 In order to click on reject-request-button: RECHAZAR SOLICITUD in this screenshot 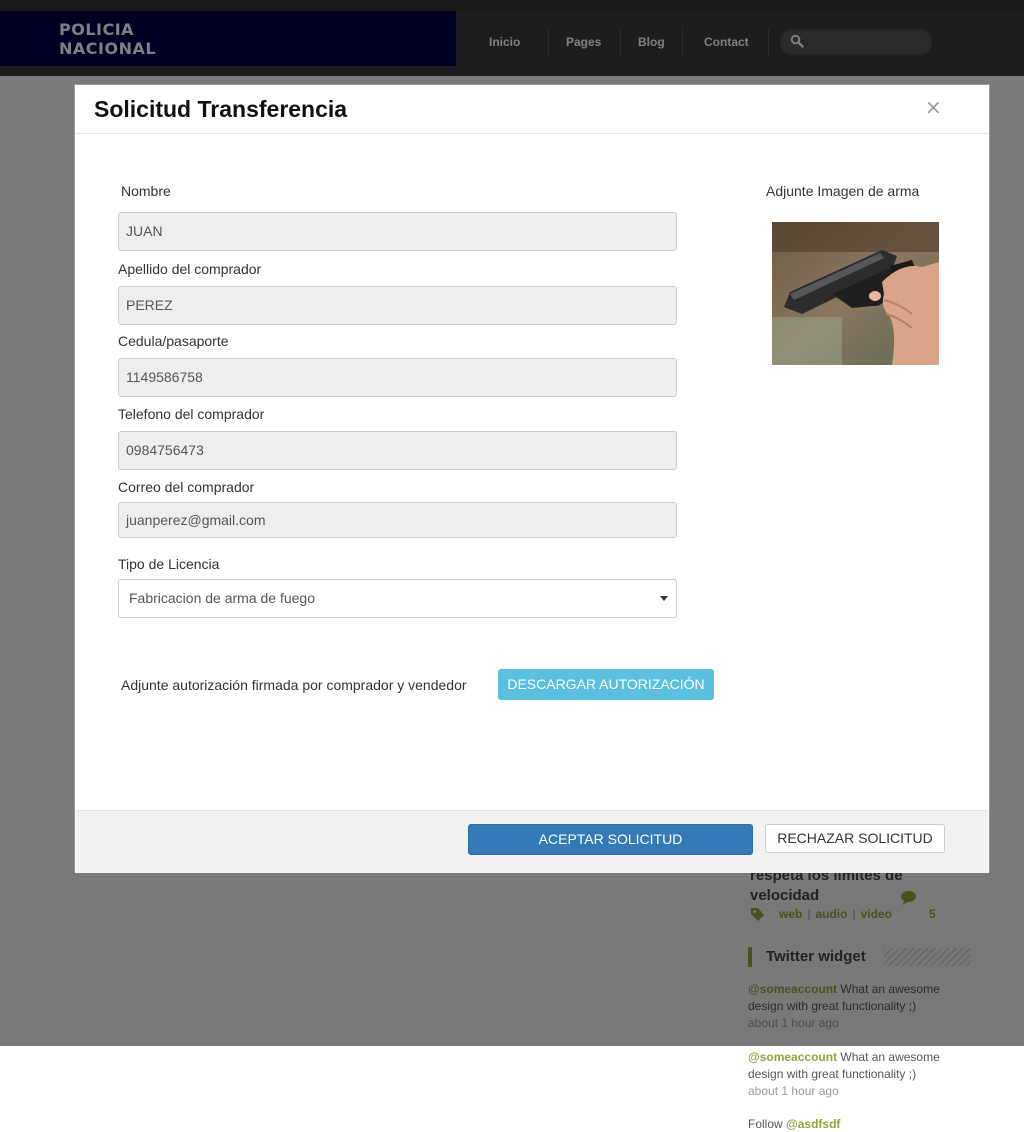, I will do `click(855, 838)`.